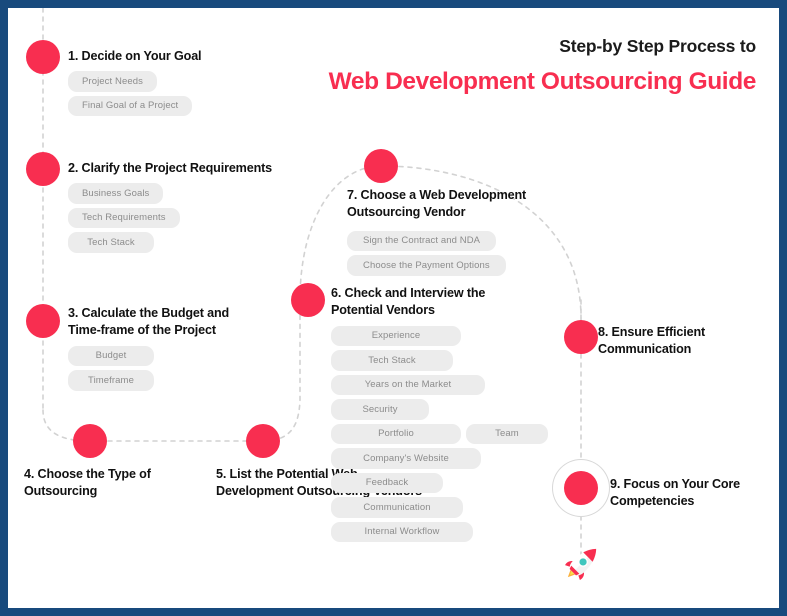  I want to click on tag-item: Project Needs, so click(112, 81).